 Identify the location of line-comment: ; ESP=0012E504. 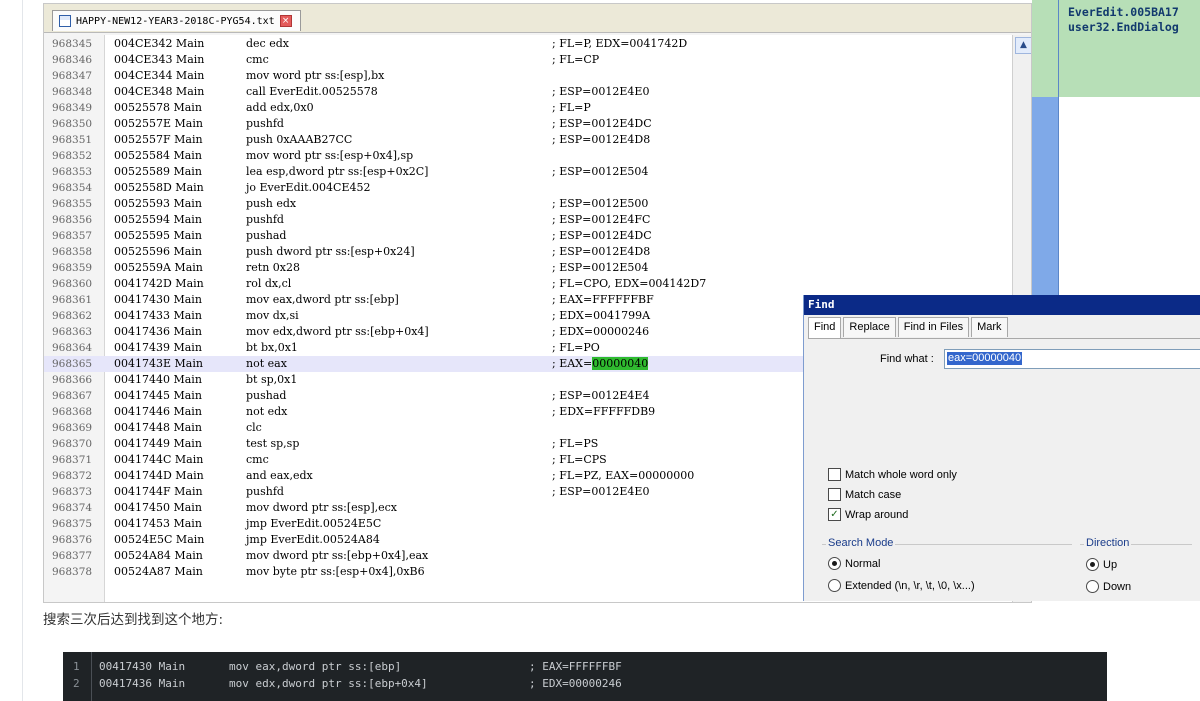
(600, 268).